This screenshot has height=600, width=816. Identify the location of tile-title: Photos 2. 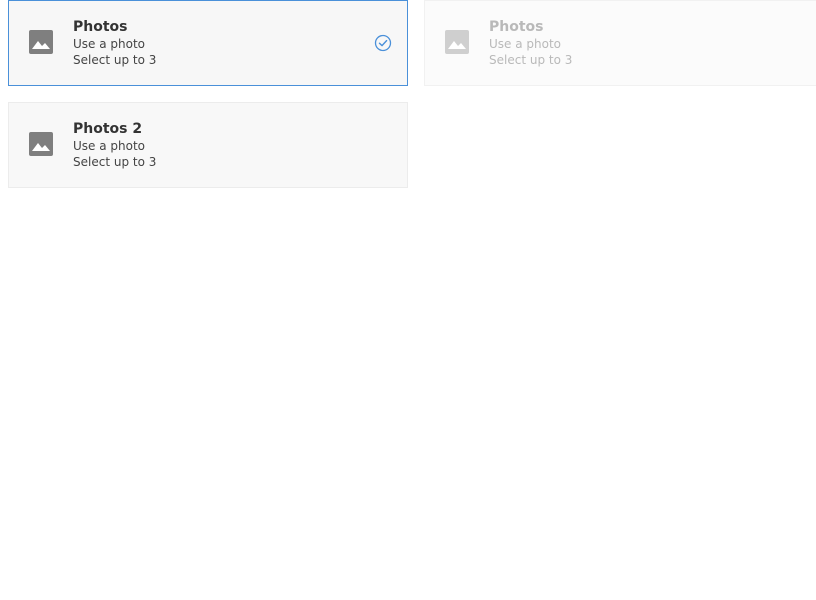
(108, 129).